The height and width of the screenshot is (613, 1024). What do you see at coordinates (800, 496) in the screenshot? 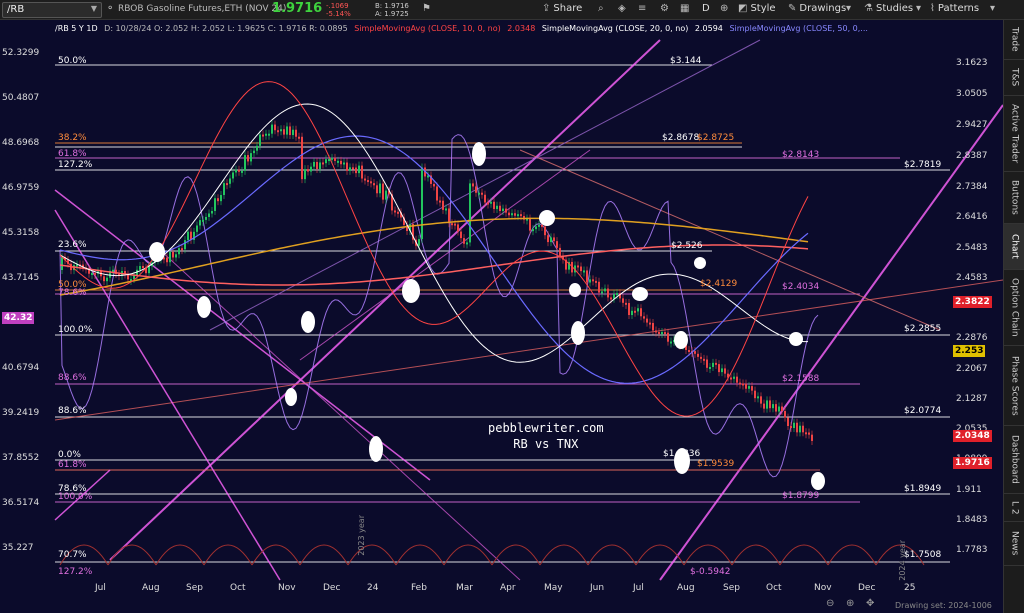
I see `price-annotation: $1.8799` at bounding box center [800, 496].